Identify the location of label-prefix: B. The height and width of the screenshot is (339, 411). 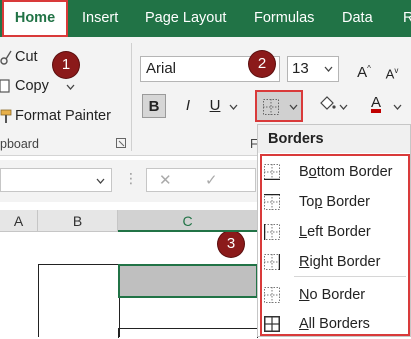
(304, 172).